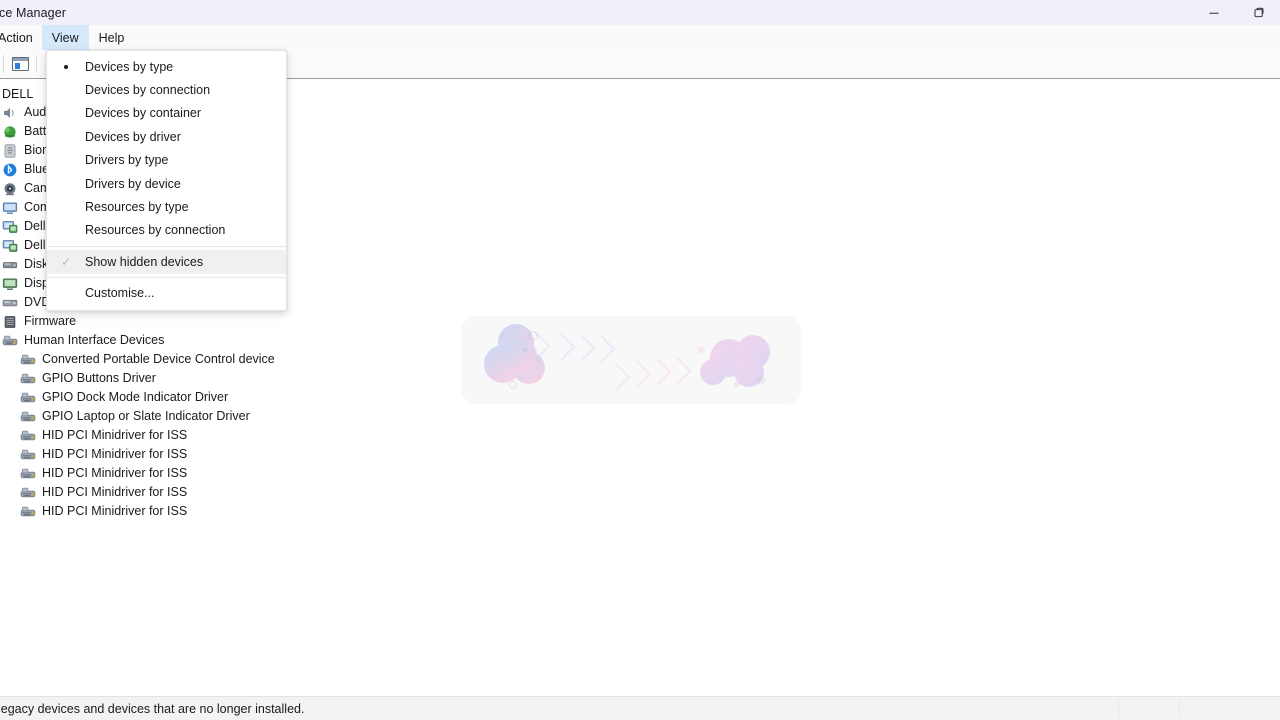  Describe the element at coordinates (133, 183) in the screenshot. I see `view-menu-item-label: Drivers by device` at that location.